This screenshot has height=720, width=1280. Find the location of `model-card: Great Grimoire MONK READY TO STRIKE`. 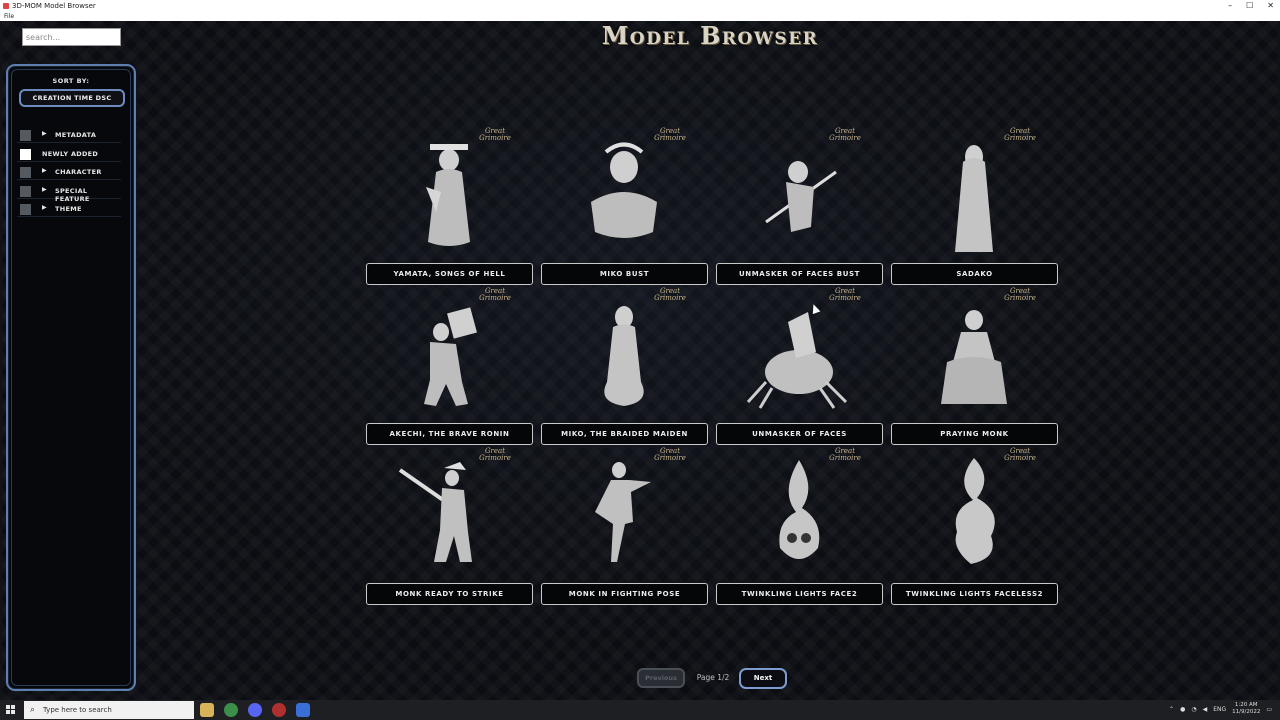

model-card: Great Grimoire MONK READY TO STRIKE is located at coordinates (449, 530).